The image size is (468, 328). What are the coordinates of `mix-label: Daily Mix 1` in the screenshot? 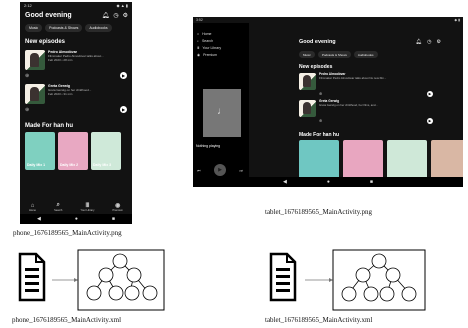 It's located at (36, 165).